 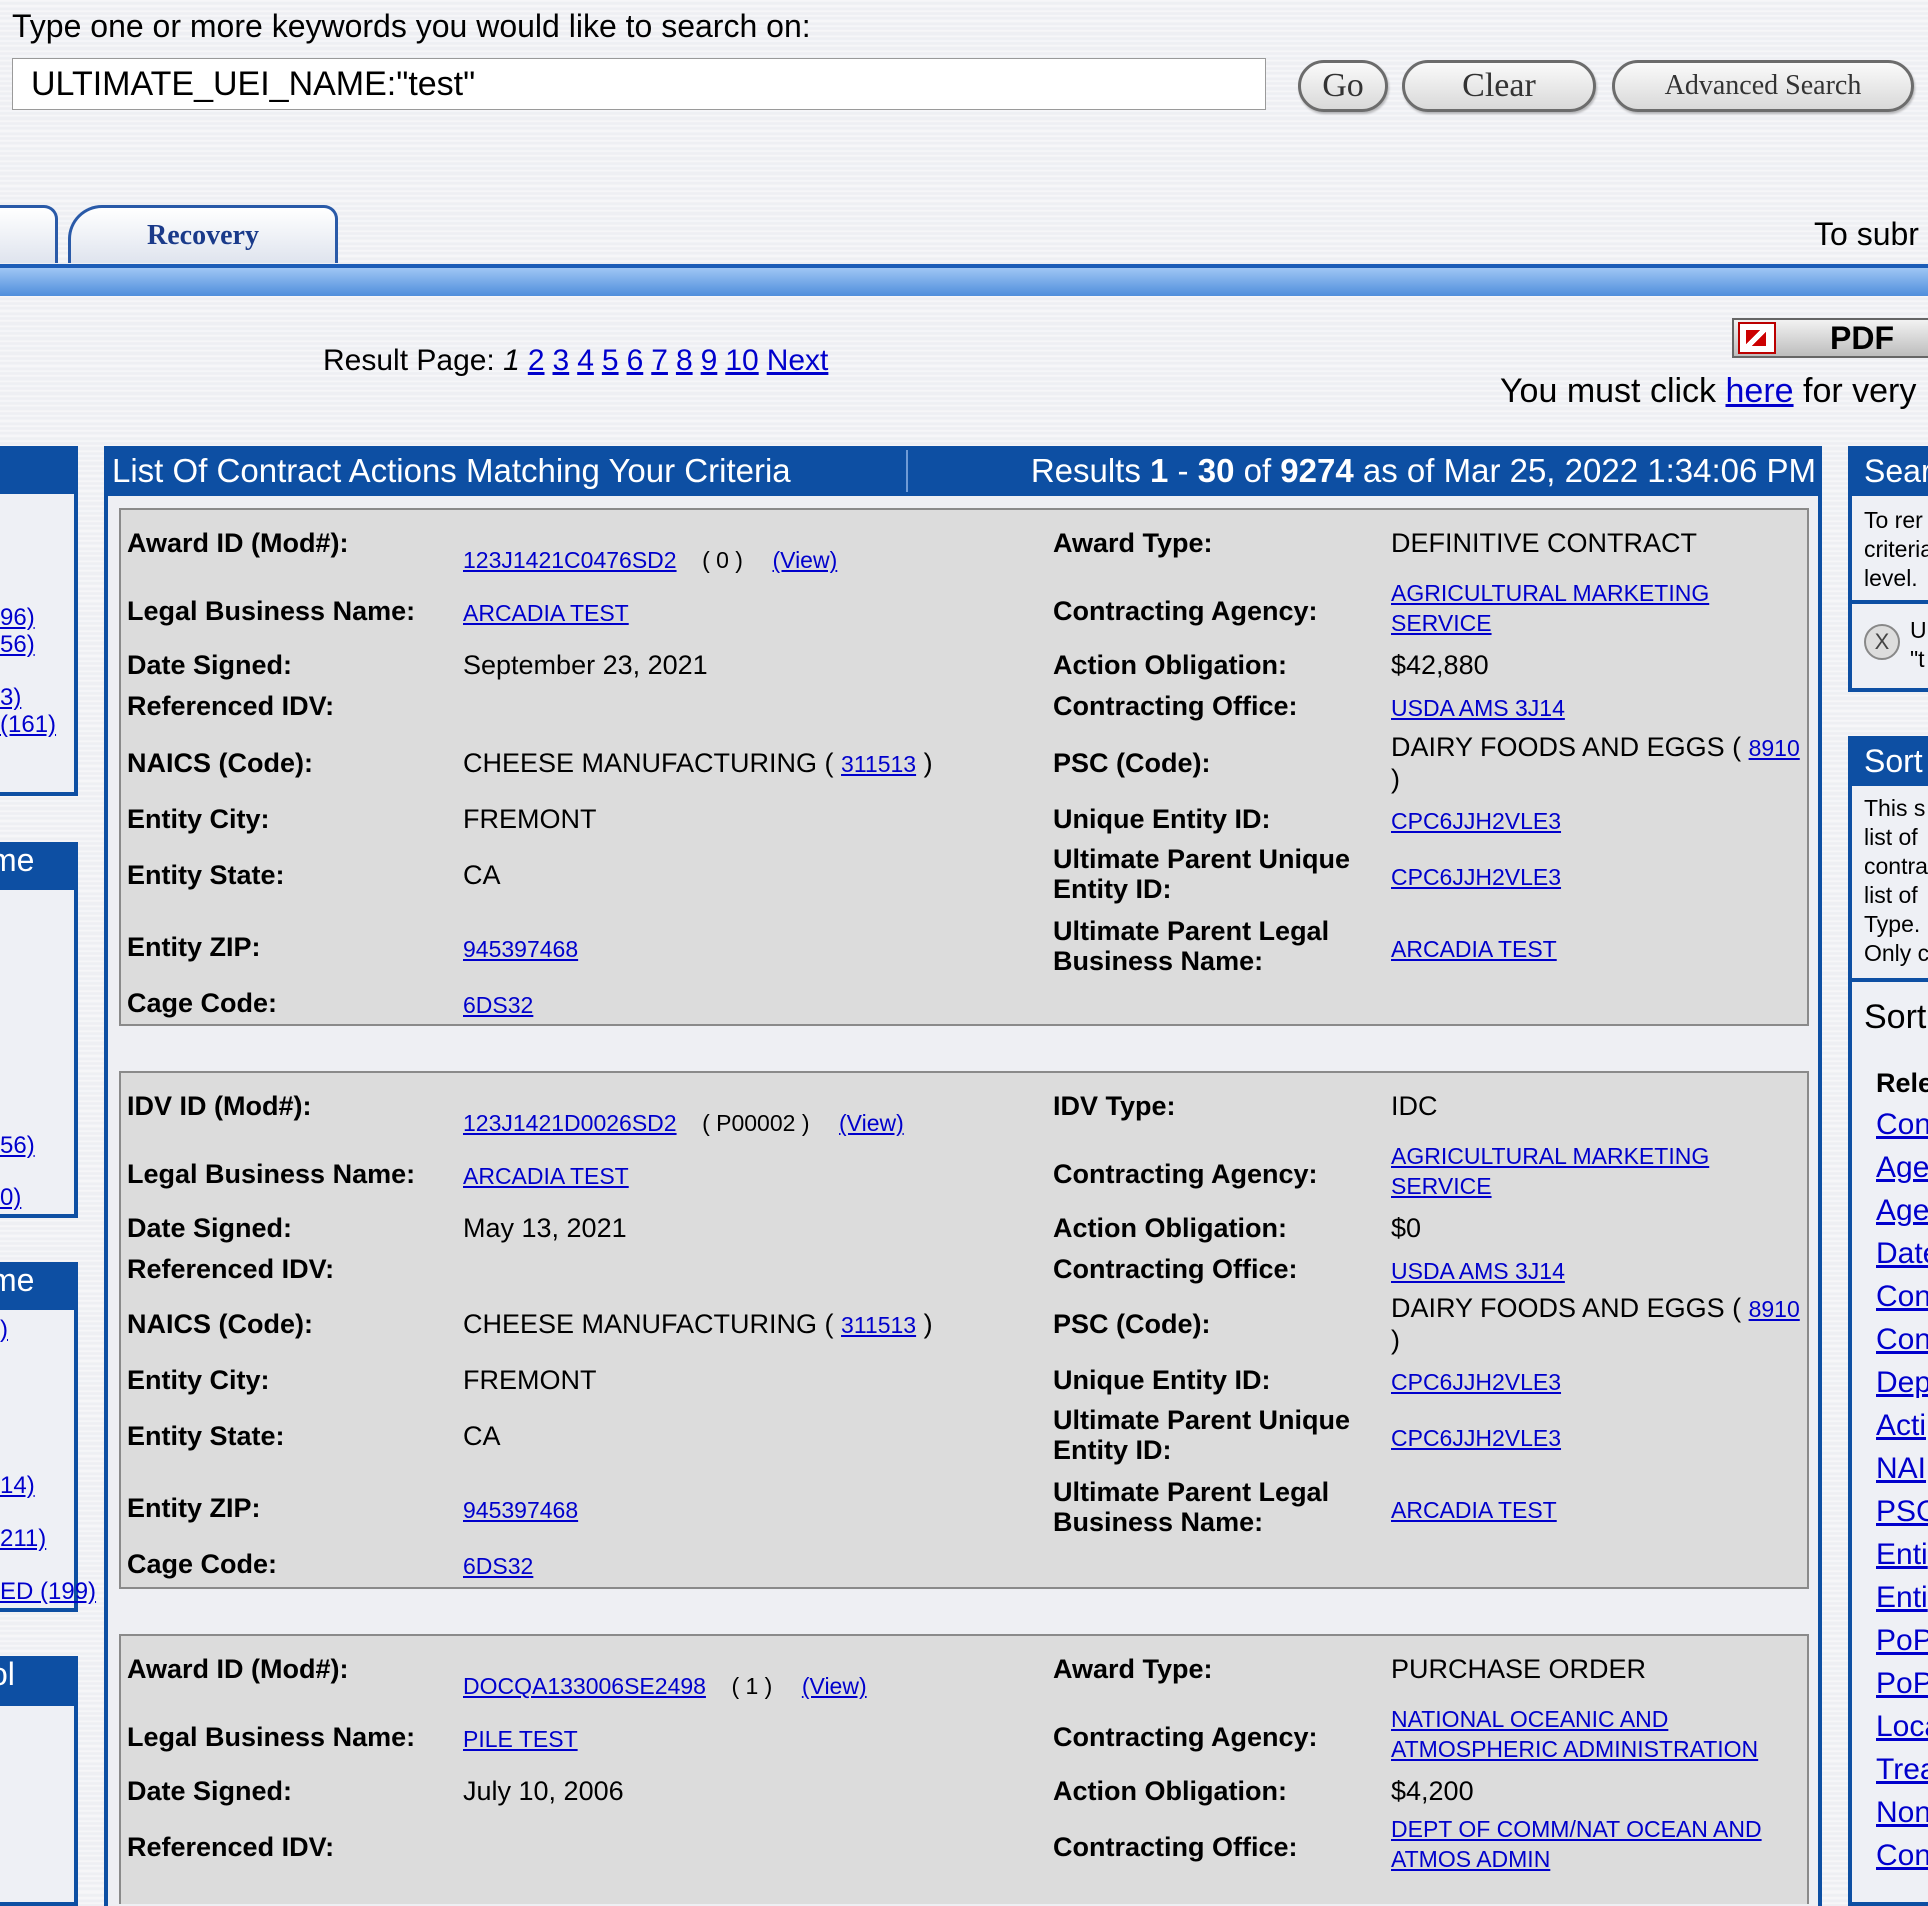 I want to click on left-facet-link: 0), so click(x=10, y=1198).